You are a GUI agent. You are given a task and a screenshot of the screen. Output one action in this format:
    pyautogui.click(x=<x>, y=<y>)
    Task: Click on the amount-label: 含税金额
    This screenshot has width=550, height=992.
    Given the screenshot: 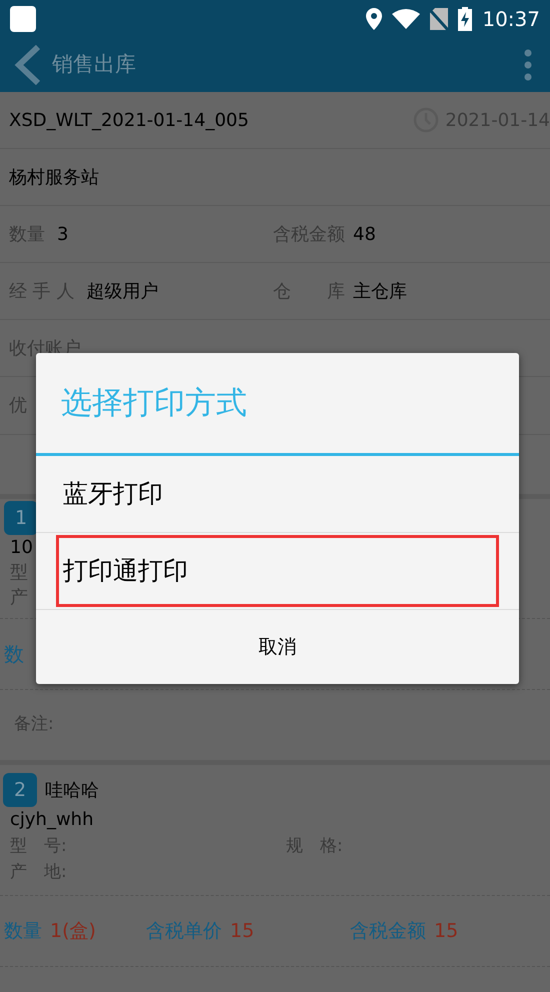 What is the action you would take?
    pyautogui.click(x=388, y=931)
    